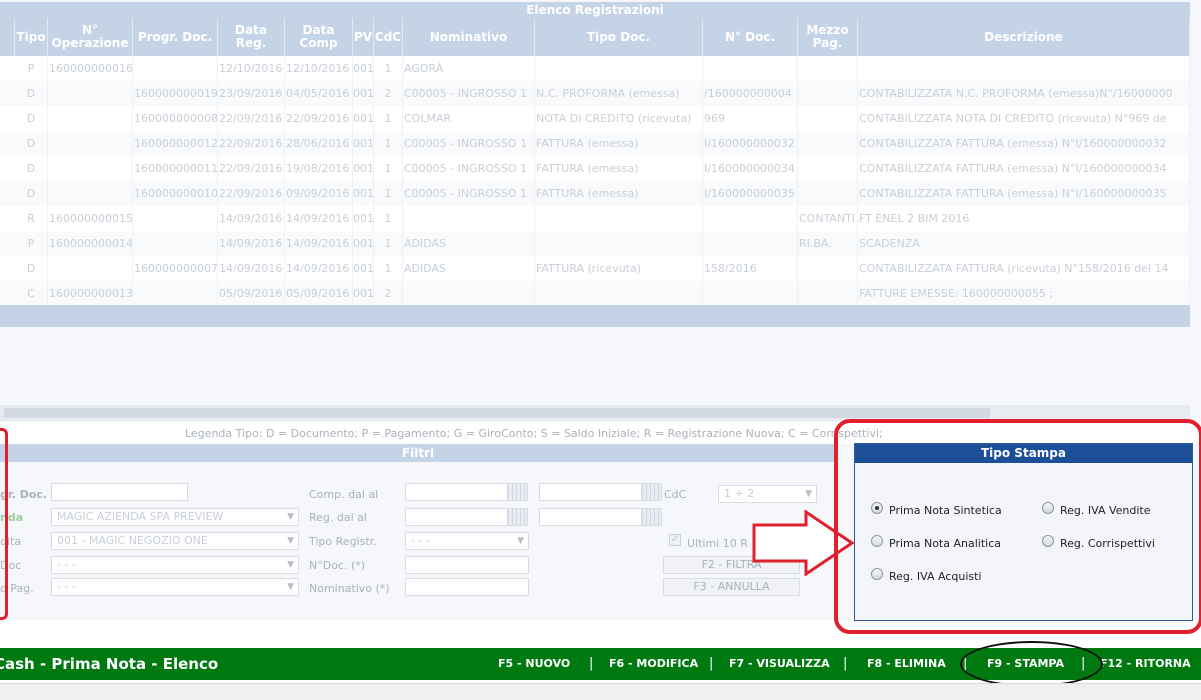  I want to click on header-cell: CdC, so click(388, 37).